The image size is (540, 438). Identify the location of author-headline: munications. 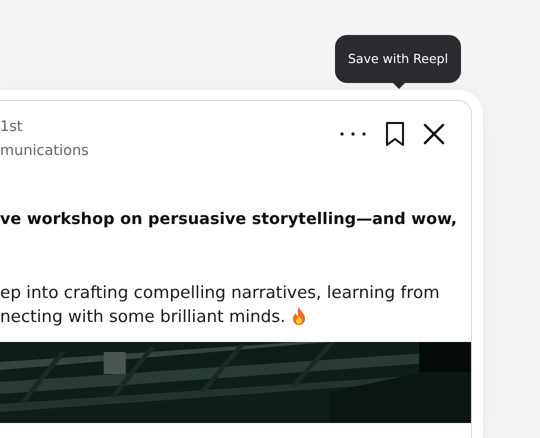
(44, 151).